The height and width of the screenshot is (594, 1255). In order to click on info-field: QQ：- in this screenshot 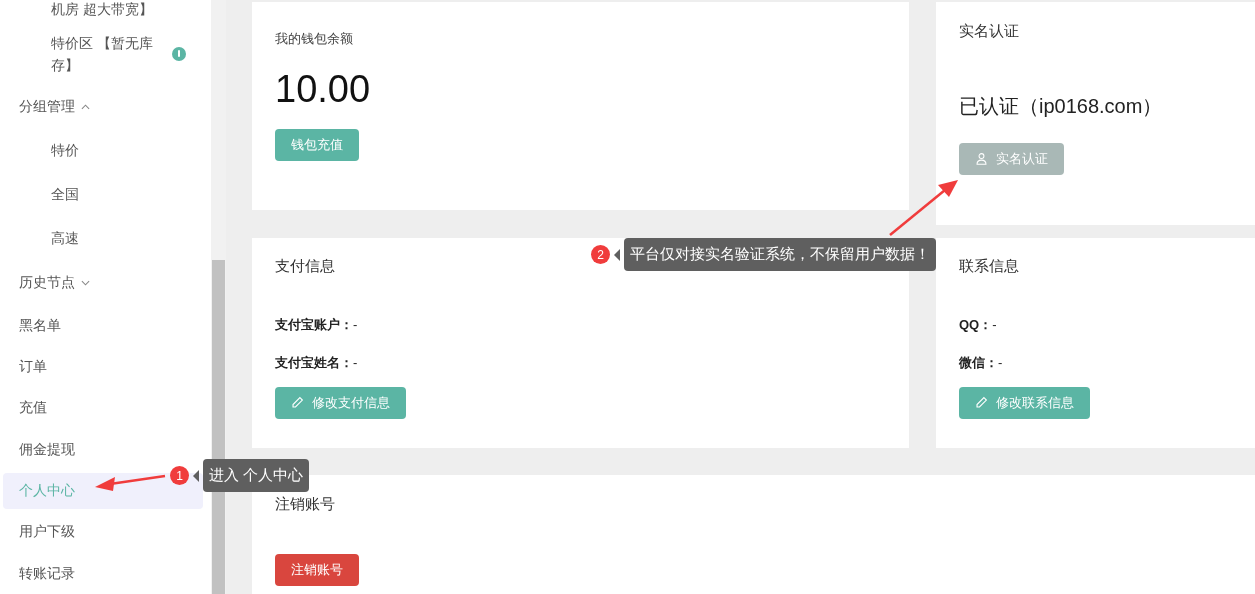, I will do `click(978, 324)`.